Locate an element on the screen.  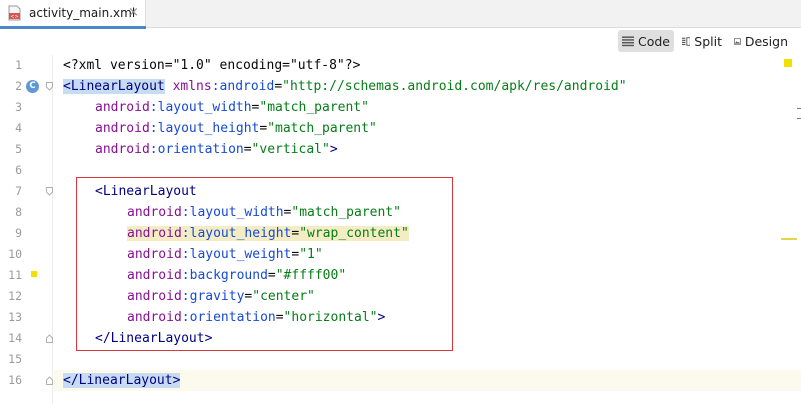
code-line-16: </LinearLayout> is located at coordinates (122, 380).